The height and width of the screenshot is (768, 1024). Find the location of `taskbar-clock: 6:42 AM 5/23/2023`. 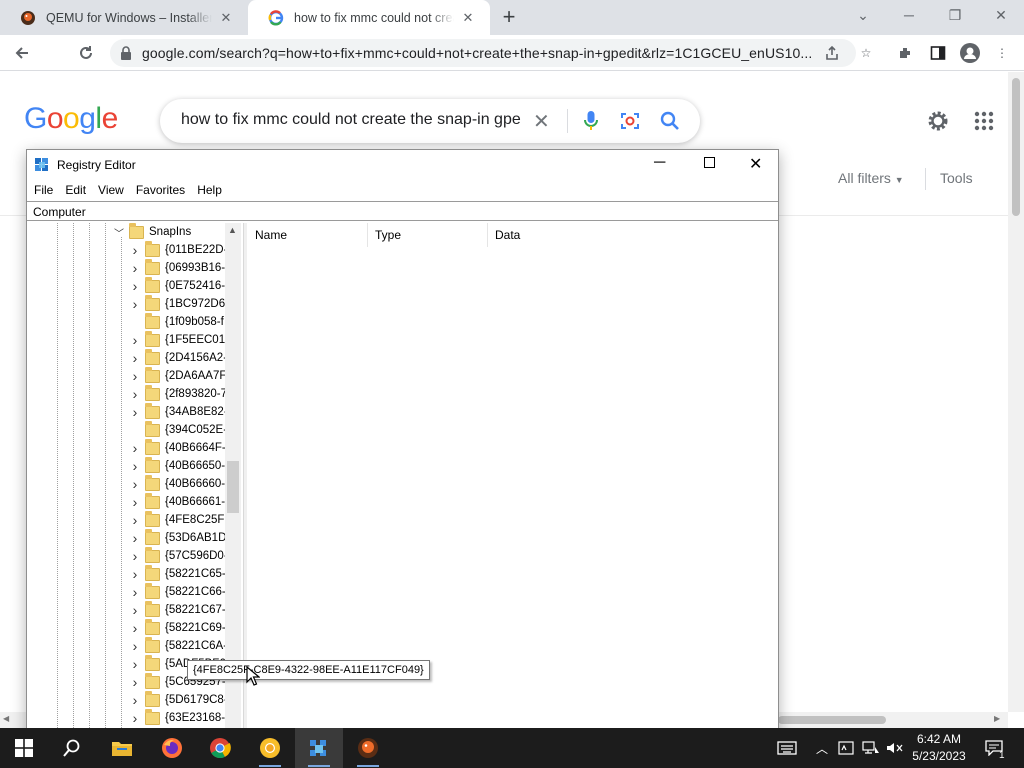

taskbar-clock: 6:42 AM 5/23/2023 is located at coordinates (939, 748).